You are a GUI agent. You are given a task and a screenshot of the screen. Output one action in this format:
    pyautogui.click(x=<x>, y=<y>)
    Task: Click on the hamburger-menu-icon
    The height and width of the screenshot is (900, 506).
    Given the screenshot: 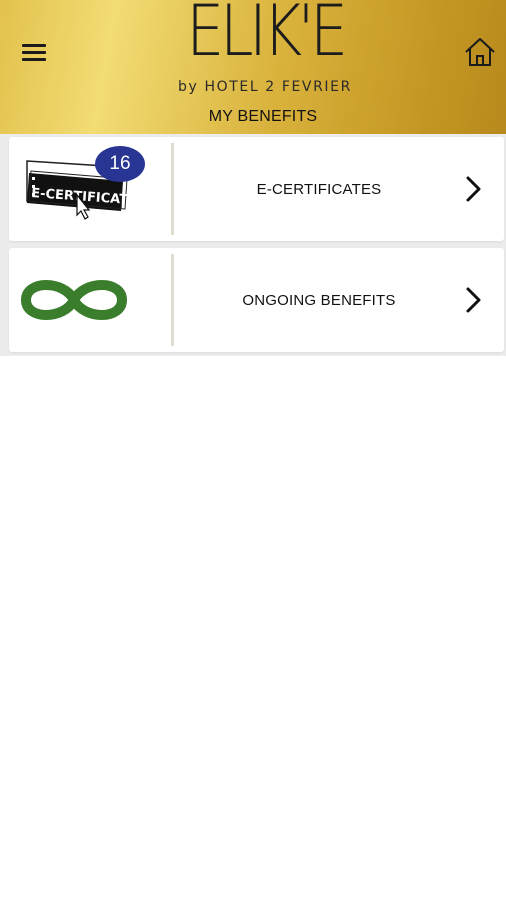 What is the action you would take?
    pyautogui.click(x=35, y=52)
    